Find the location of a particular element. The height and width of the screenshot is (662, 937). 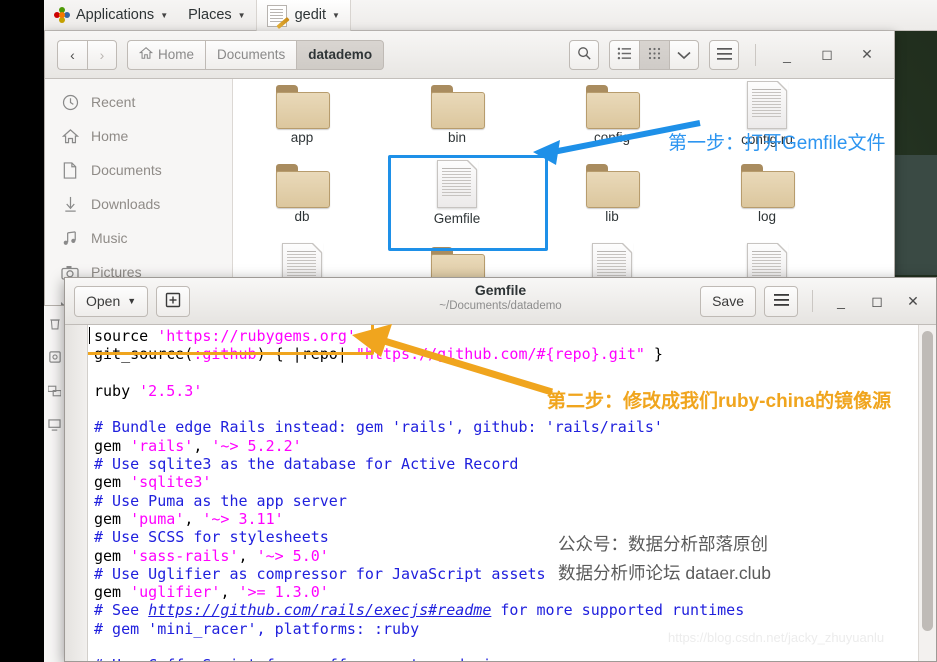

file-item-app: app is located at coordinates (302, 115).